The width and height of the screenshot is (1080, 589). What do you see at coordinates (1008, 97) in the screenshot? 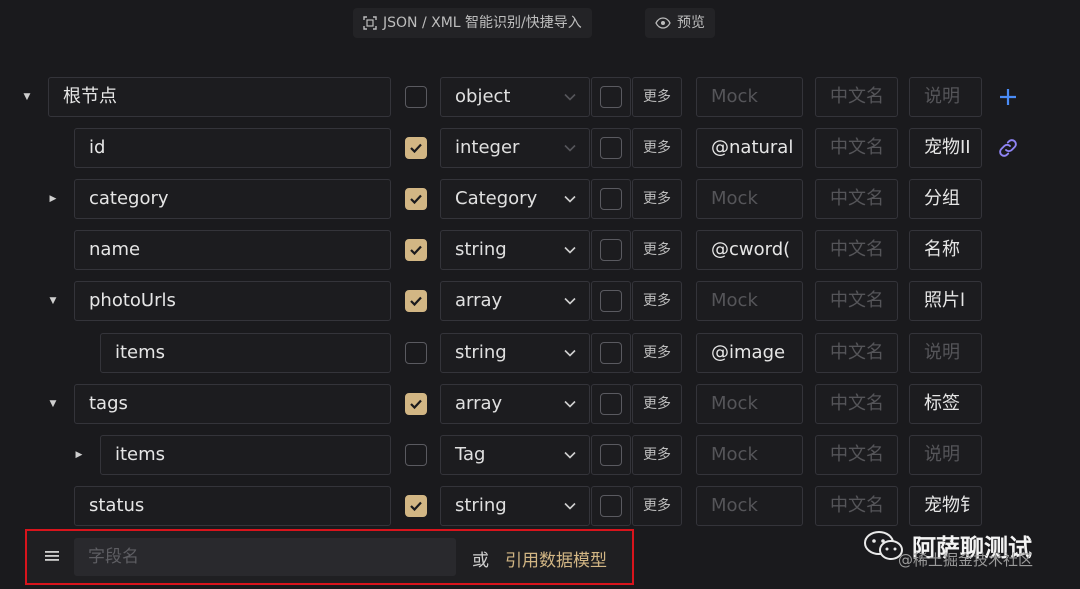
I see `plus-icon` at bounding box center [1008, 97].